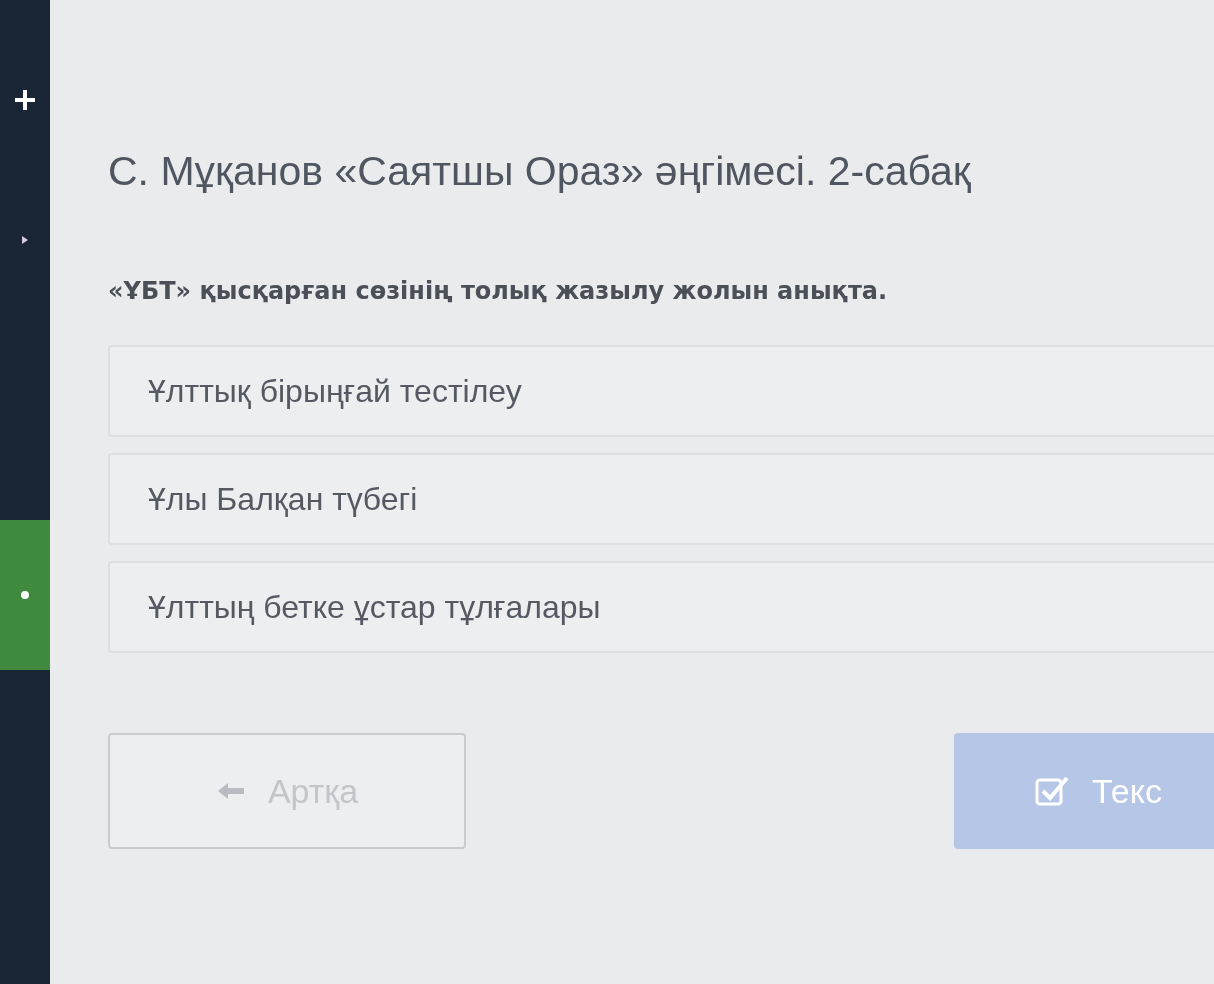  What do you see at coordinates (25, 100) in the screenshot?
I see `plus-icon` at bounding box center [25, 100].